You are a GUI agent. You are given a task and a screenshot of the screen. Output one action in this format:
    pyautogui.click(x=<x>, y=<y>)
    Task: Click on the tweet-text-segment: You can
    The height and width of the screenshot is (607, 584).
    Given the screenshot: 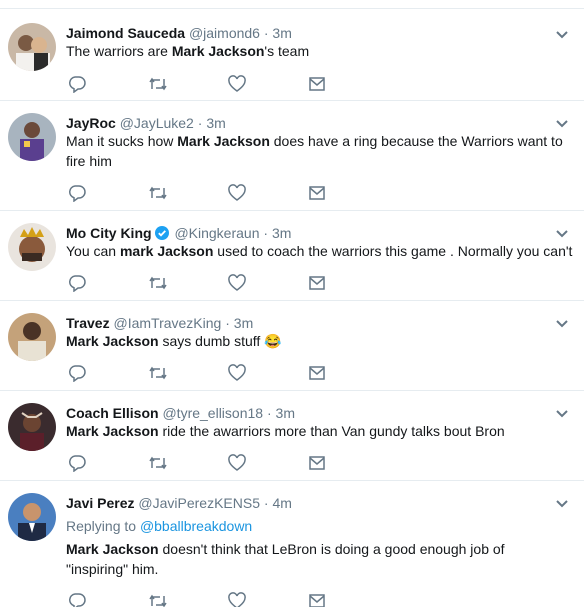 What is the action you would take?
    pyautogui.click(x=93, y=251)
    